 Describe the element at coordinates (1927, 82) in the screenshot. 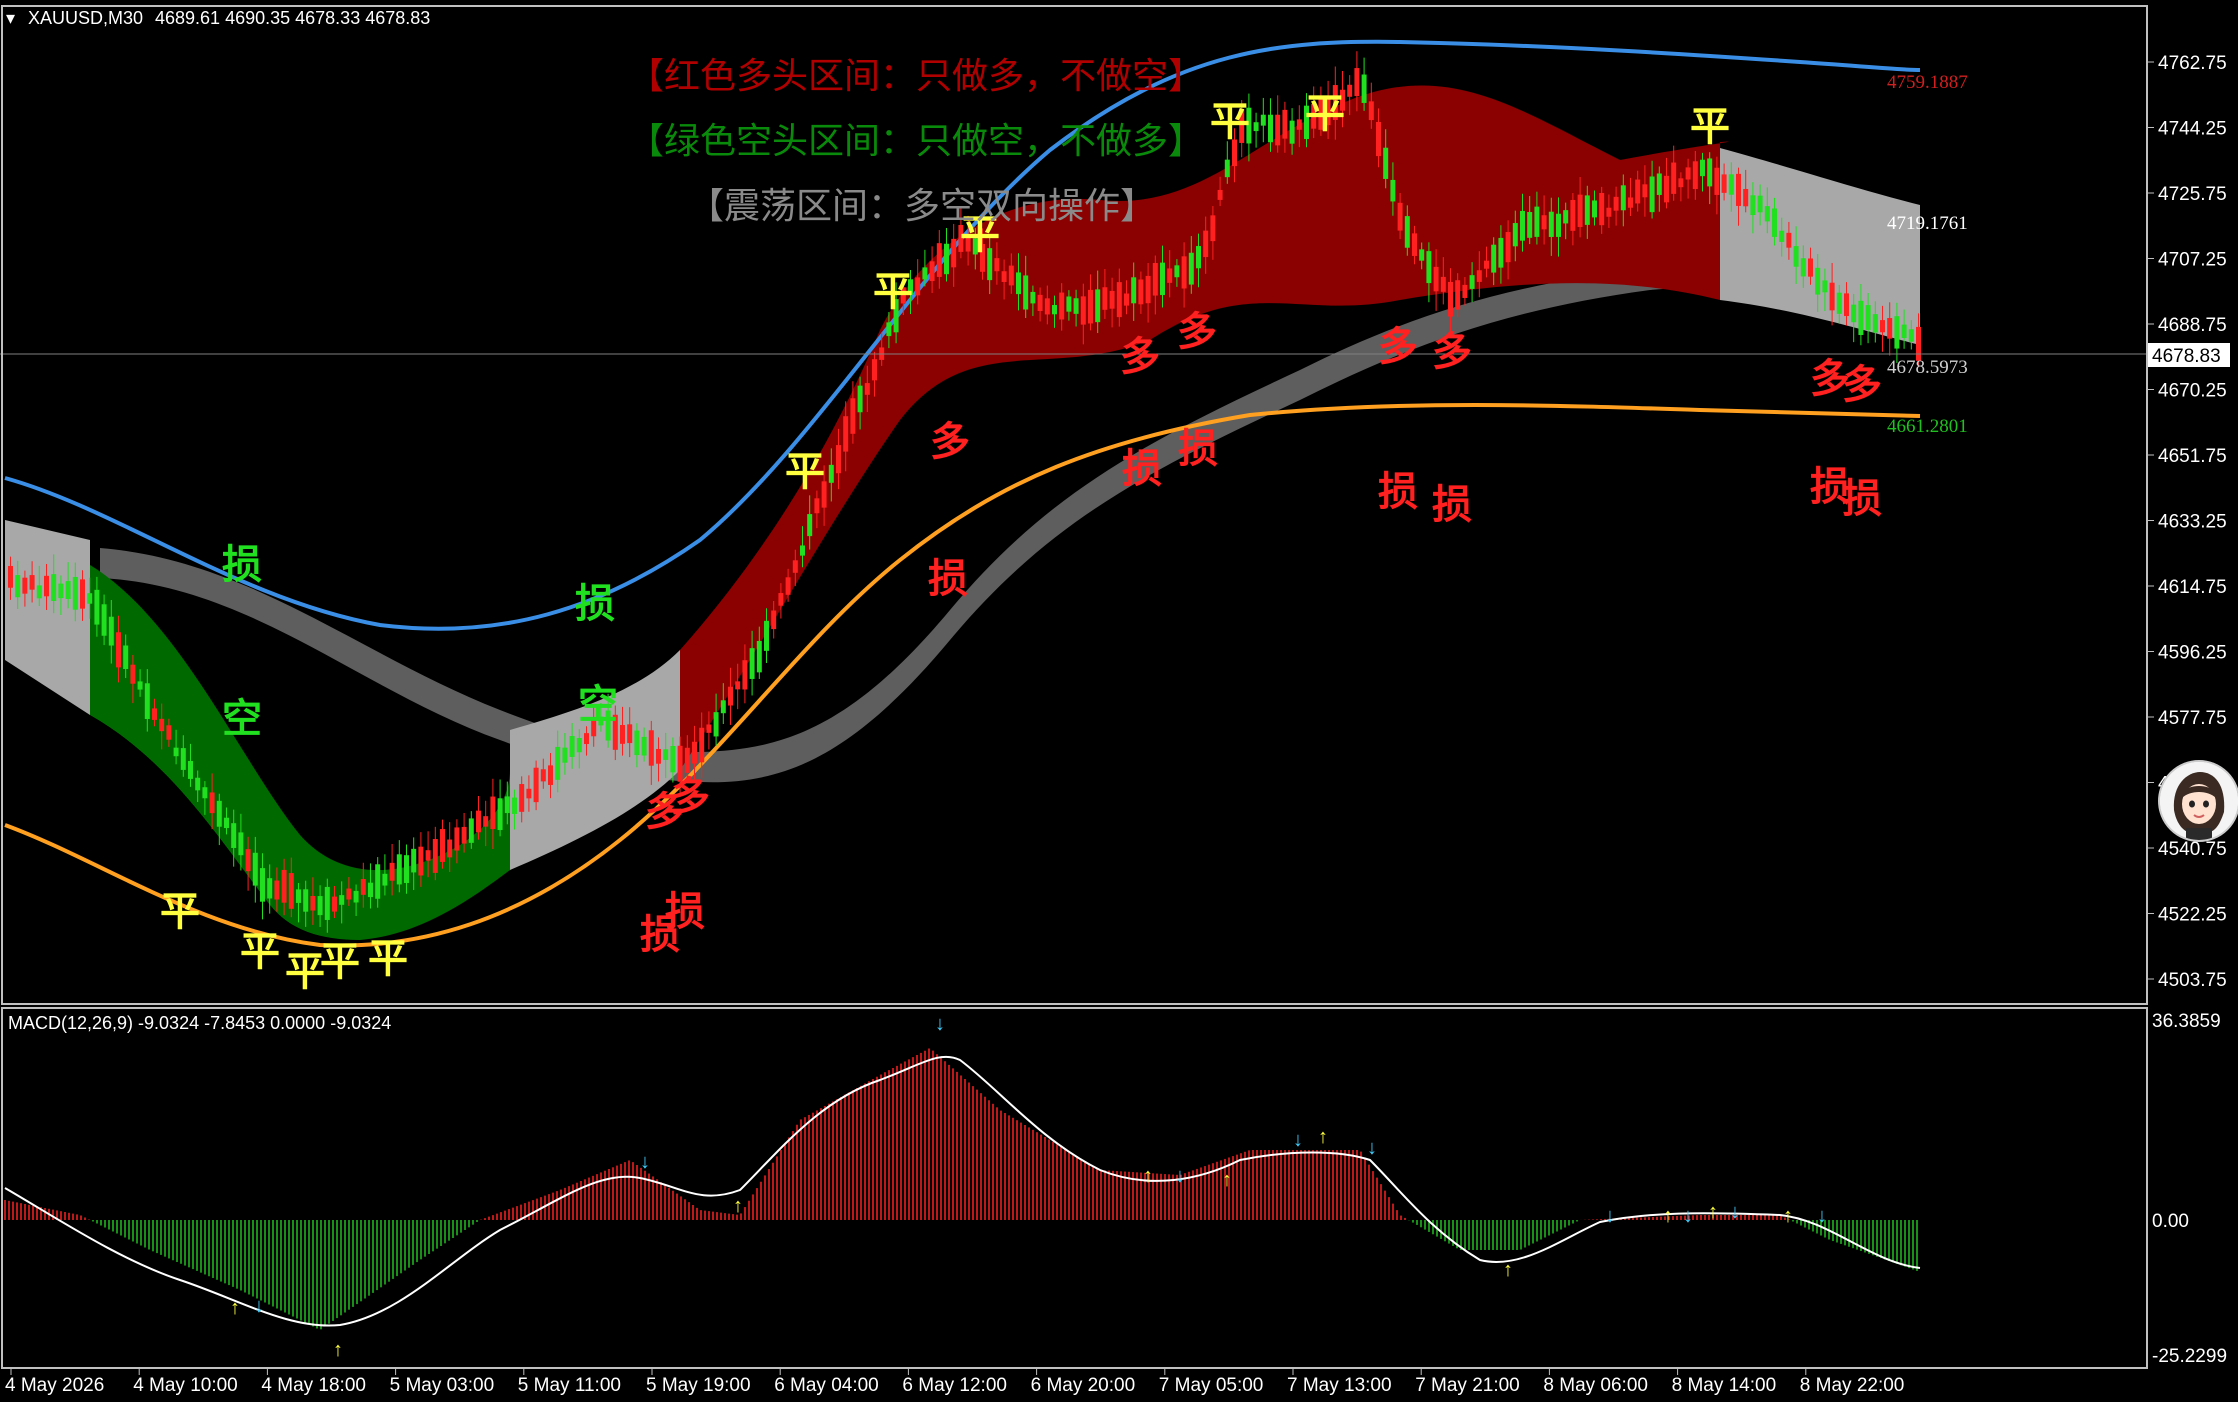

I see `upper-band-value: 4759.1887` at that location.